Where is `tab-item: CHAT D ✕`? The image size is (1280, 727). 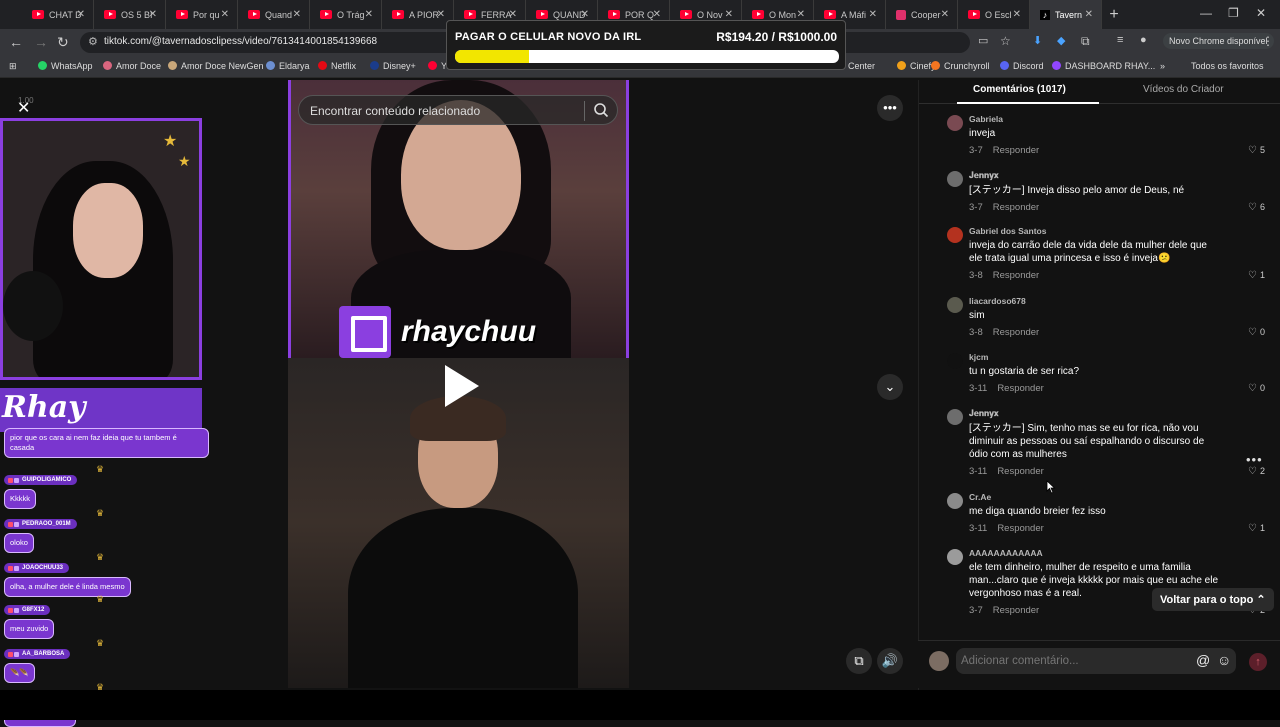 tab-item: CHAT D ✕ is located at coordinates (58, 14).